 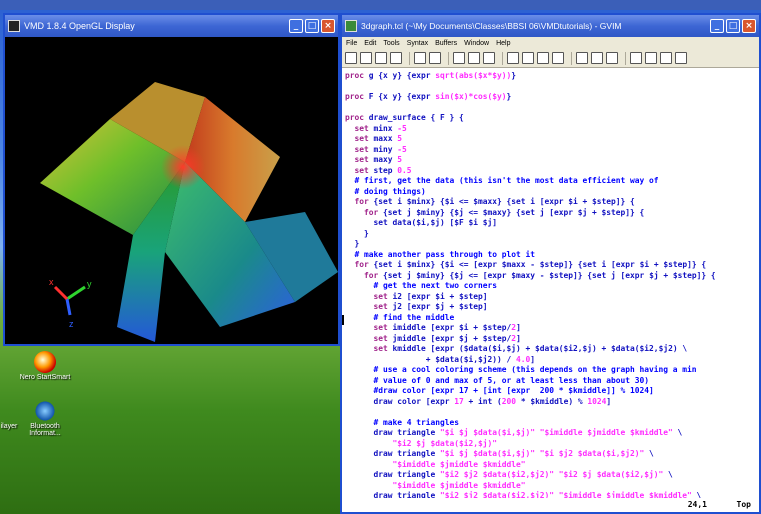 What do you see at coordinates (474, 58) in the screenshot?
I see `copy-icon` at bounding box center [474, 58].